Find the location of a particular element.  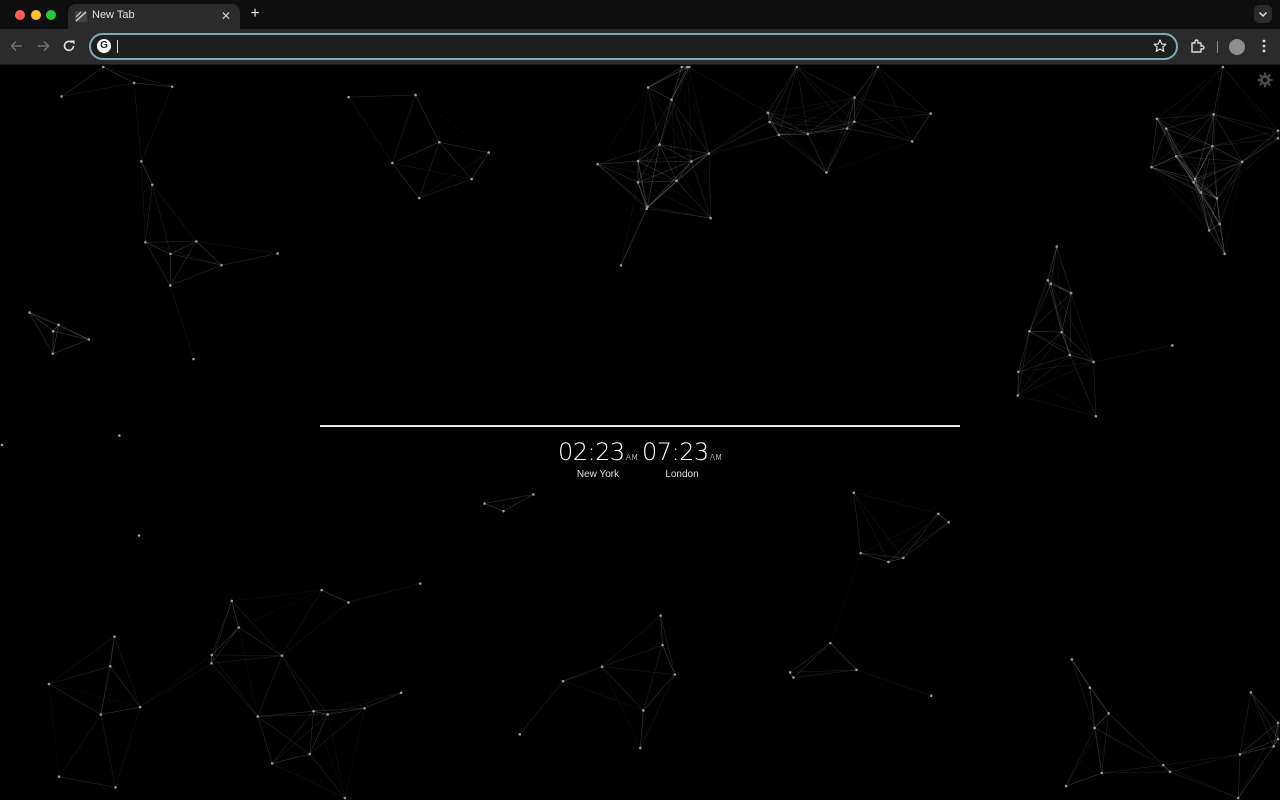

clock-time-value: 07:23 is located at coordinates (675, 452).